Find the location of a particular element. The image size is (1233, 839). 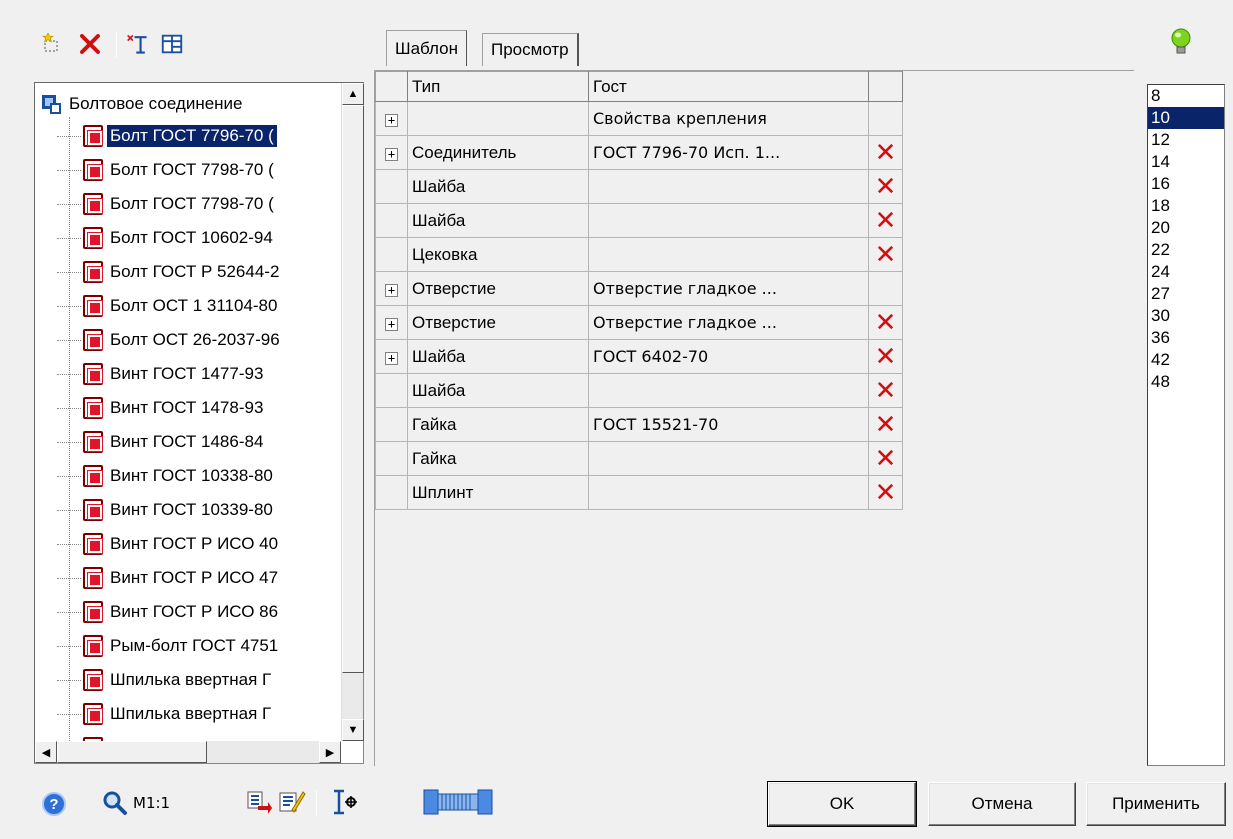

tree-vertical-scrollbar: ▲ ▼ is located at coordinates (352, 412).